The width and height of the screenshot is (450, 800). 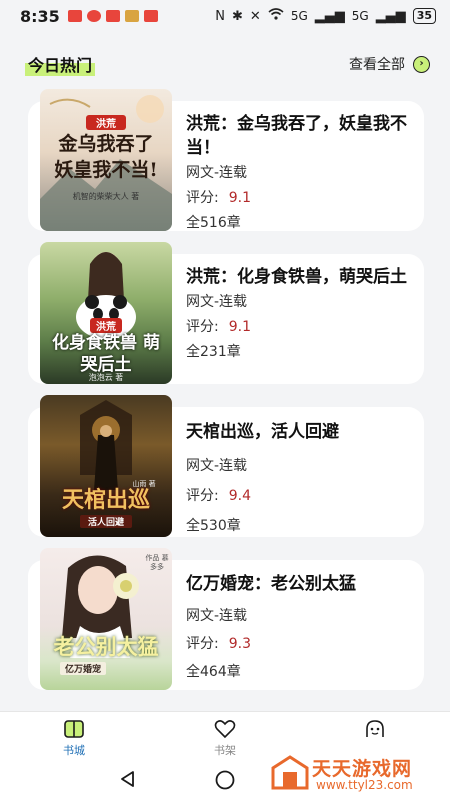 What do you see at coordinates (40, 16) in the screenshot?
I see `status-time: 8:35` at bounding box center [40, 16].